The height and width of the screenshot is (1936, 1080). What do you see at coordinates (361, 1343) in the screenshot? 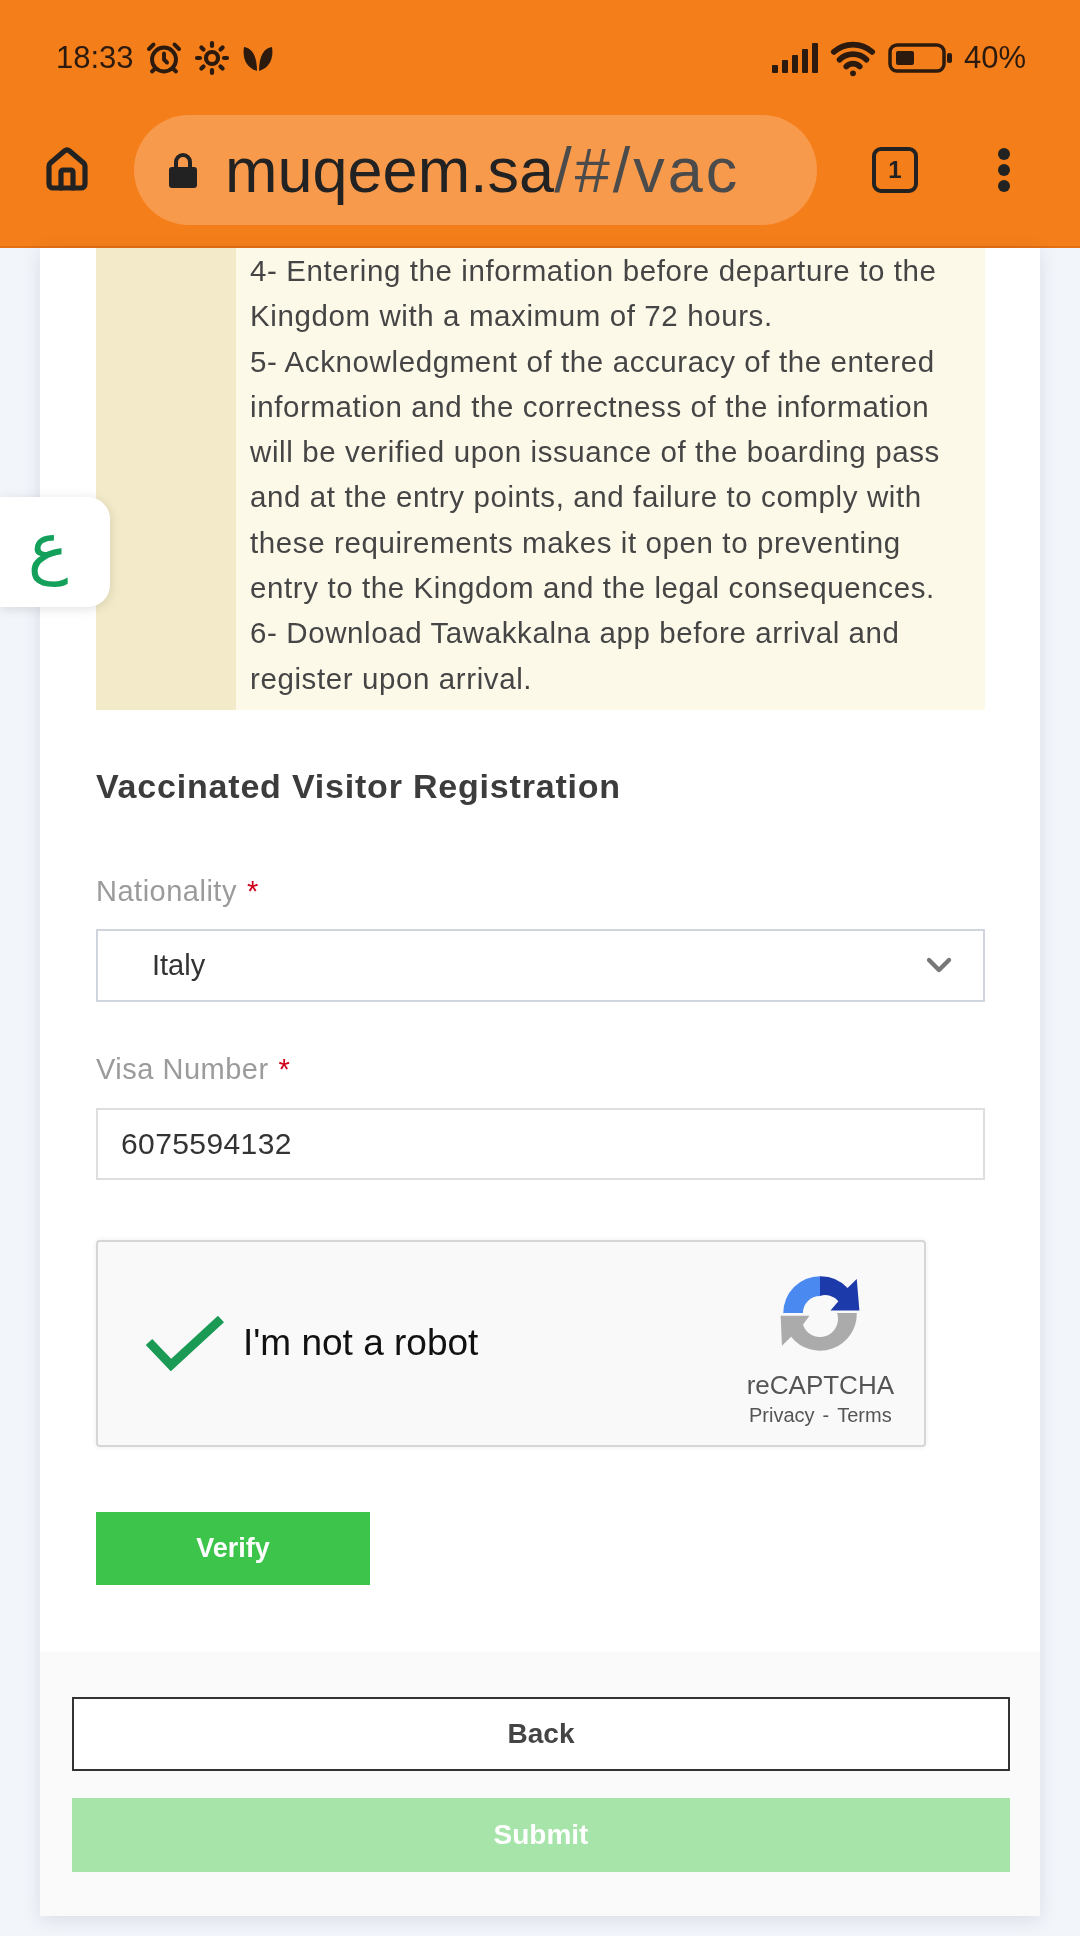
I see `captcha-label: I'm not a robot` at bounding box center [361, 1343].